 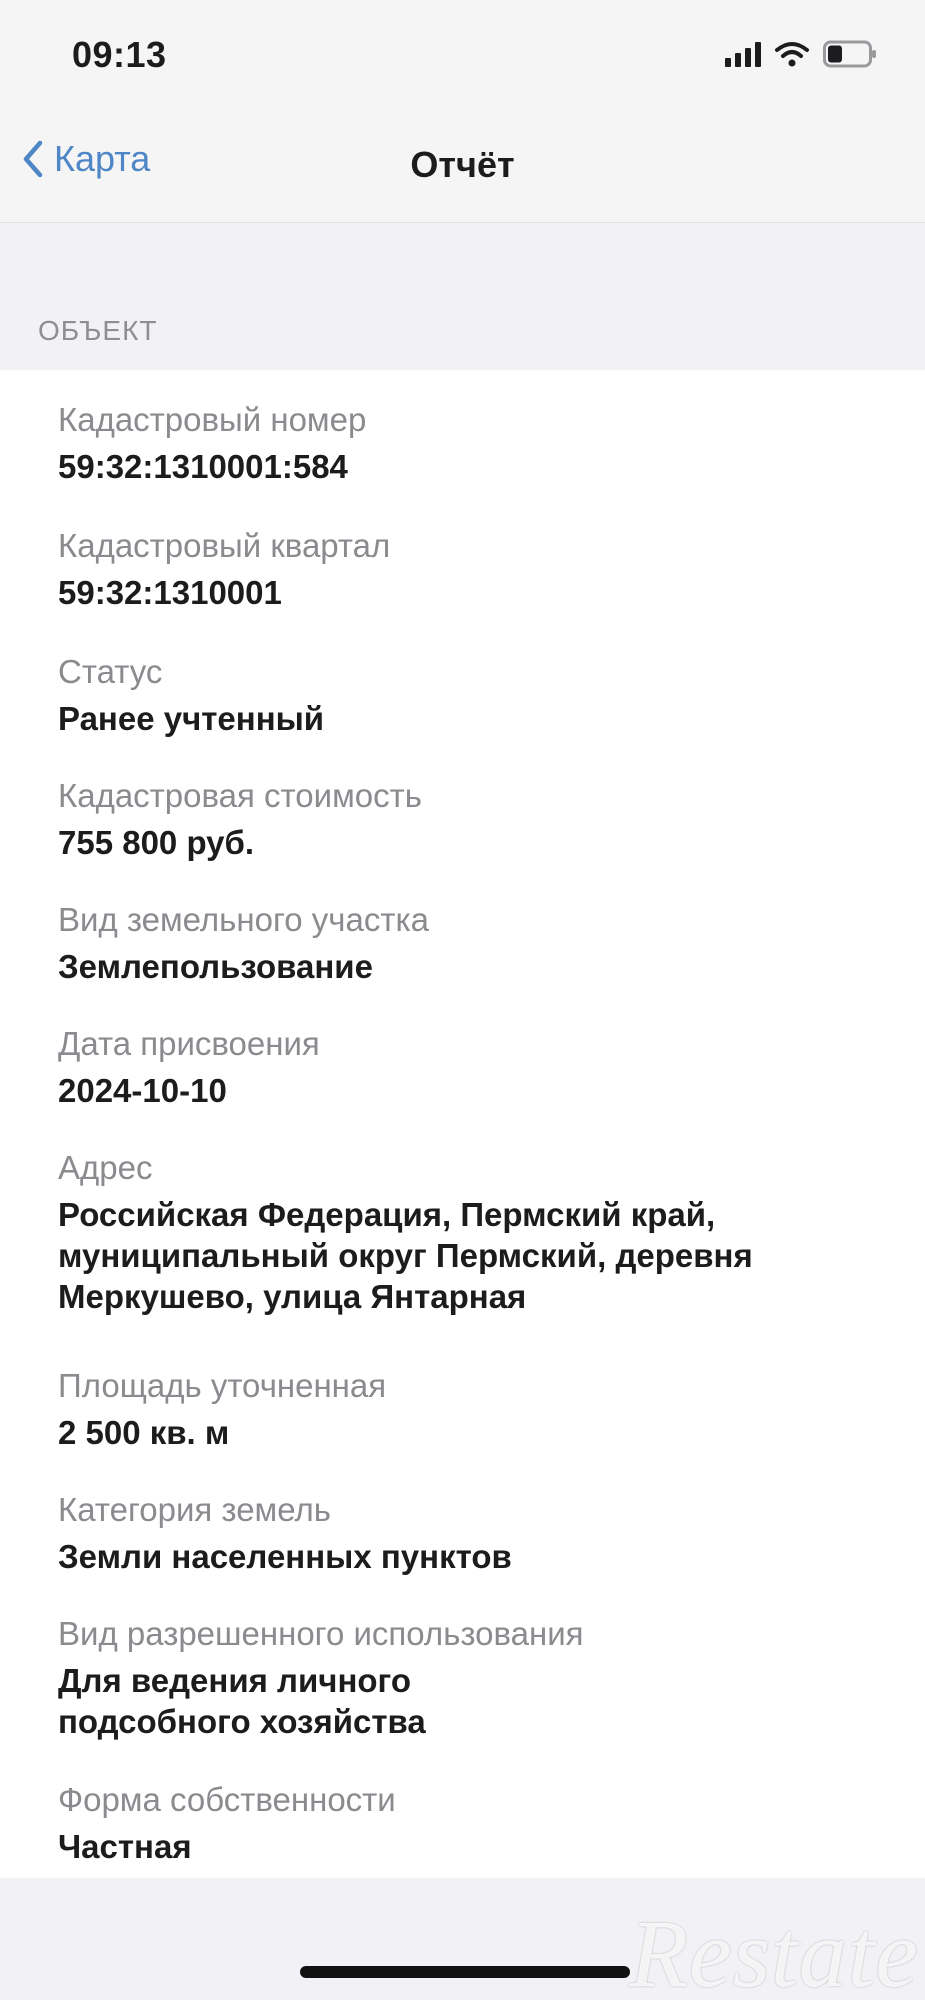 I want to click on field-label: Адрес, so click(x=105, y=1167).